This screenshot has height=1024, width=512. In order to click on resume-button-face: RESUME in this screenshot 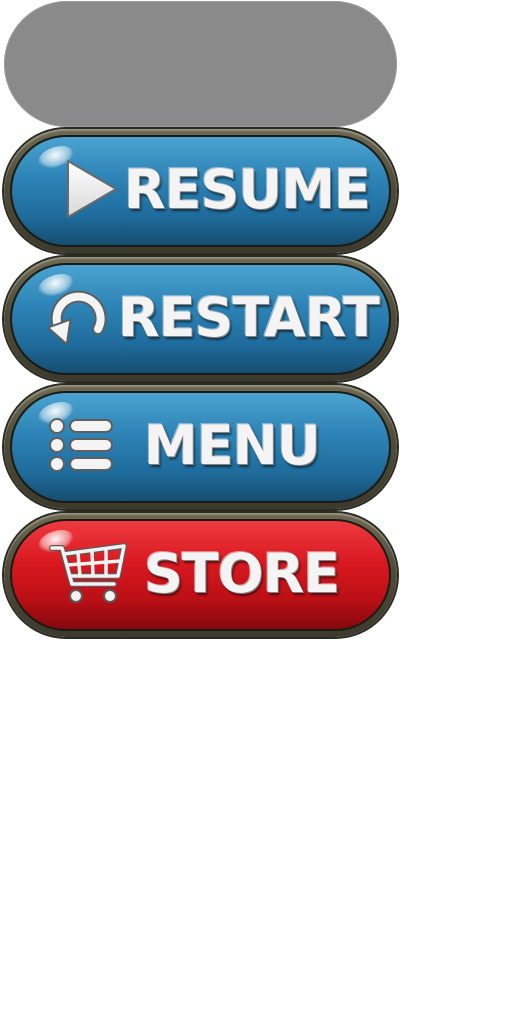, I will do `click(200, 191)`.